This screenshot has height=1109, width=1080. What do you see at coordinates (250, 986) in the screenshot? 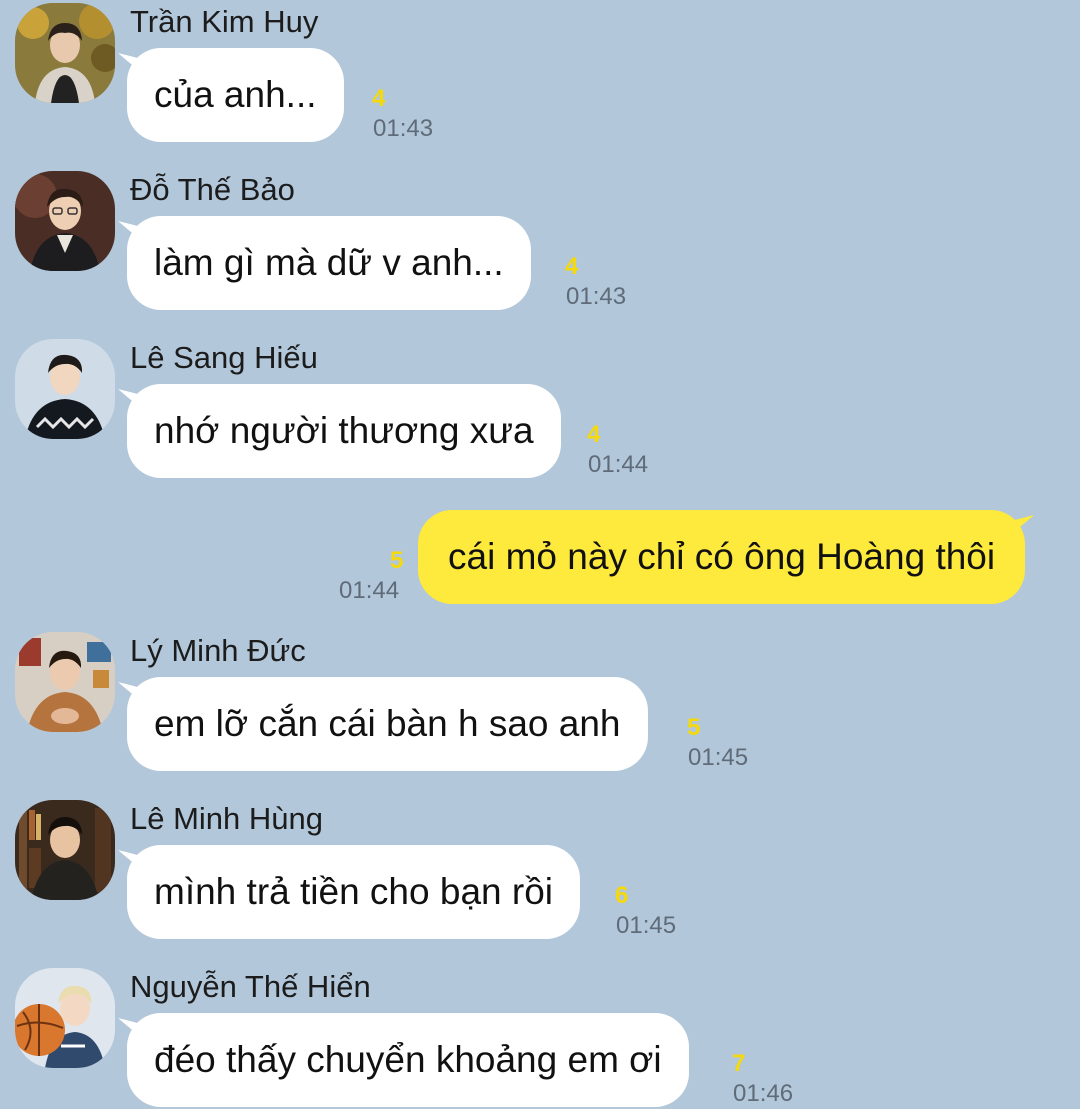
I see `sender-name: Nguyễn Thế Hiển` at bounding box center [250, 986].